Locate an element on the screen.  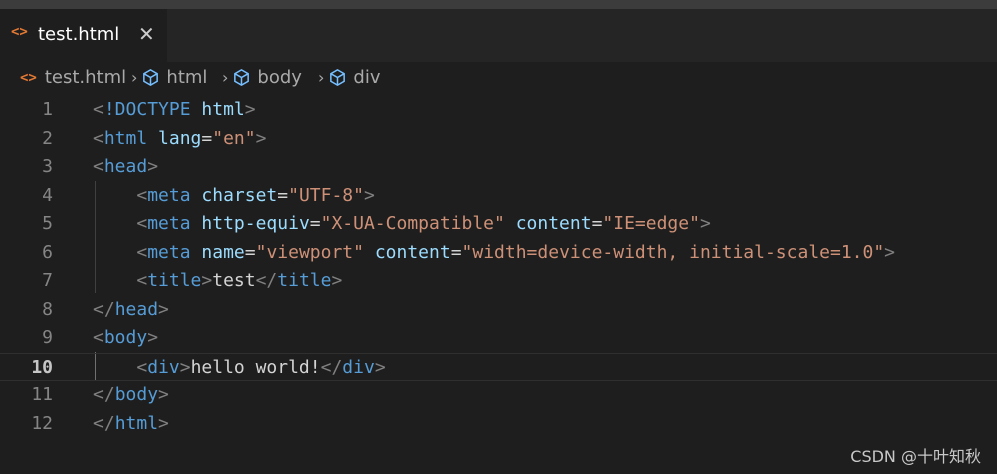
line-number: 7 is located at coordinates (47, 280).